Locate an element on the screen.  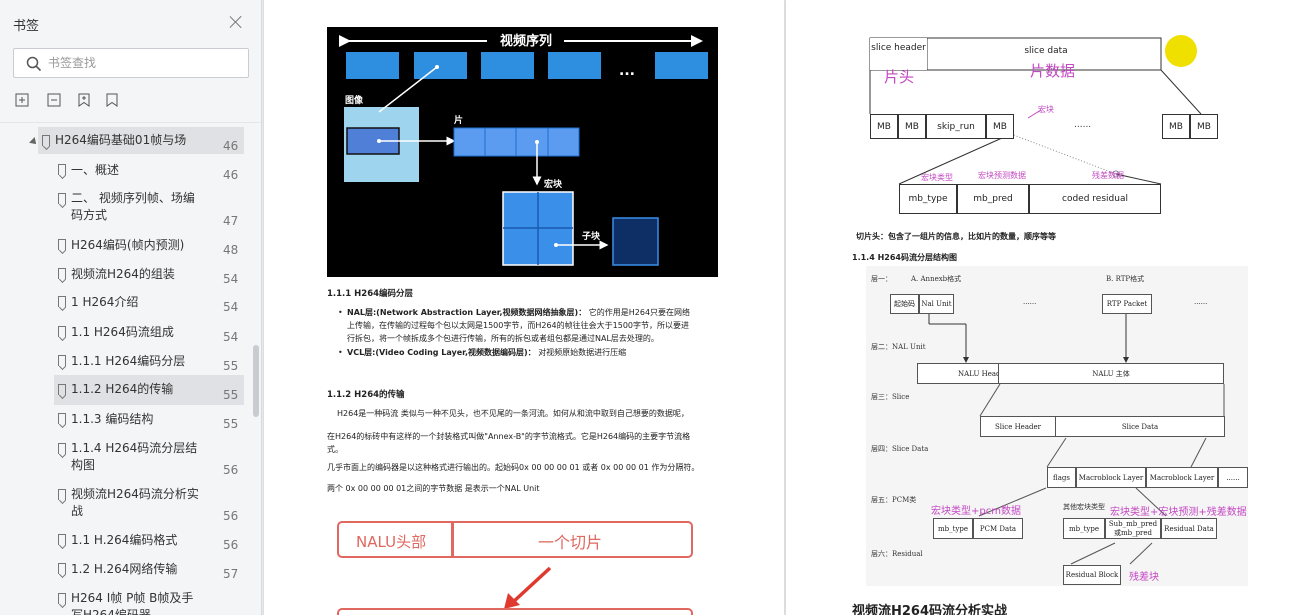
start-code-box: 起始码 is located at coordinates (904, 304).